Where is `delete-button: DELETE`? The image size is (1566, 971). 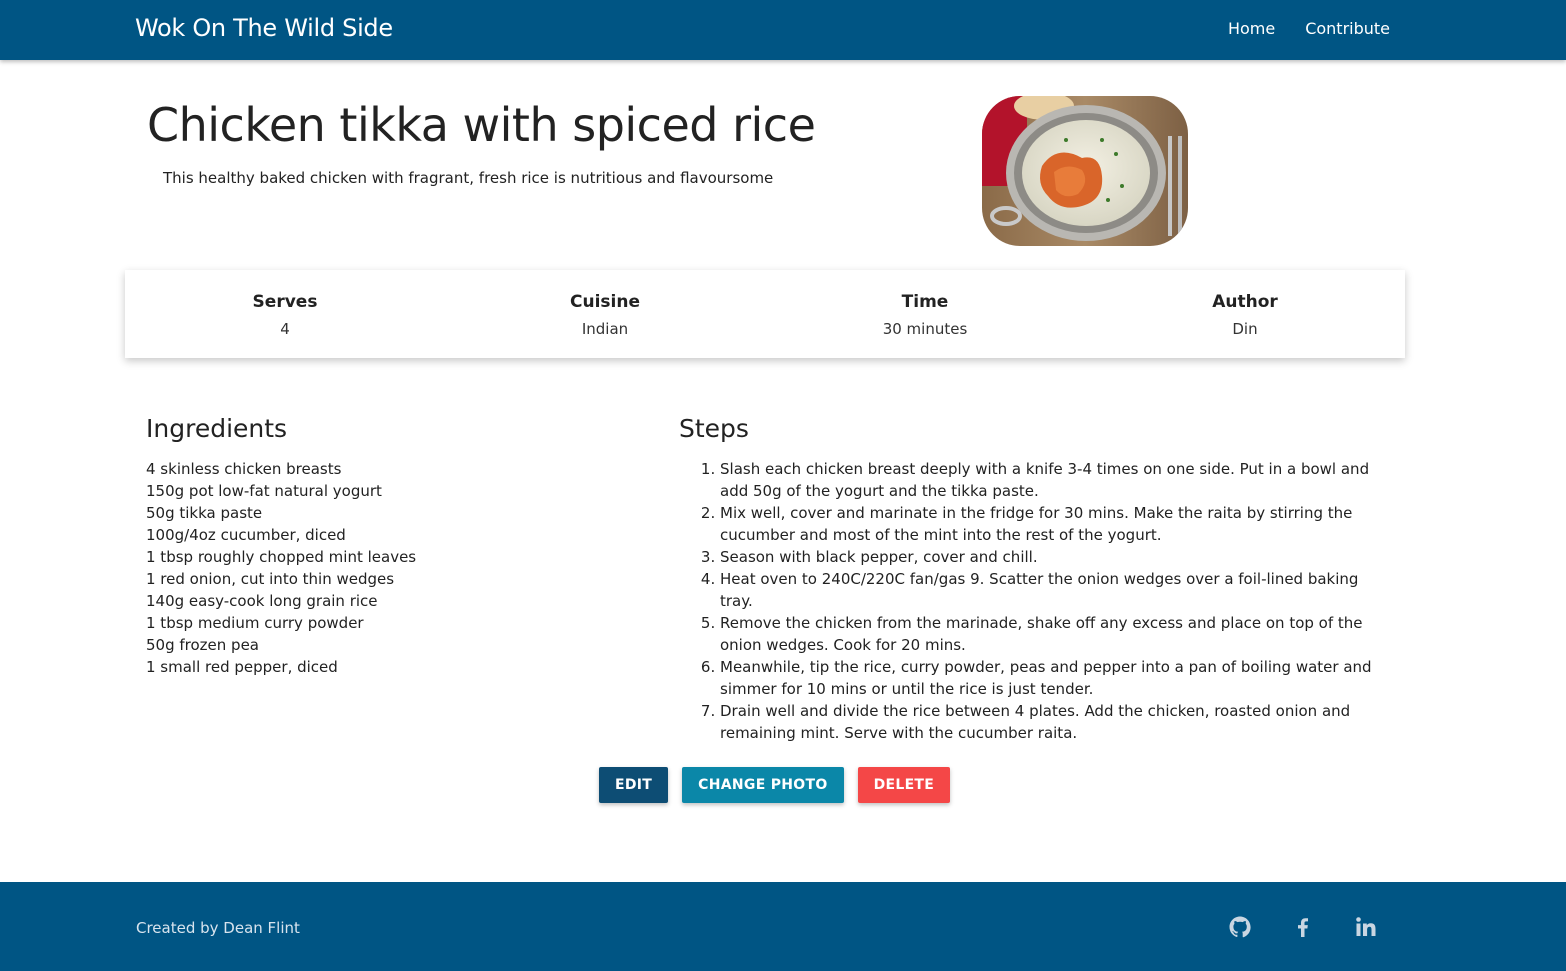 delete-button: DELETE is located at coordinates (904, 785).